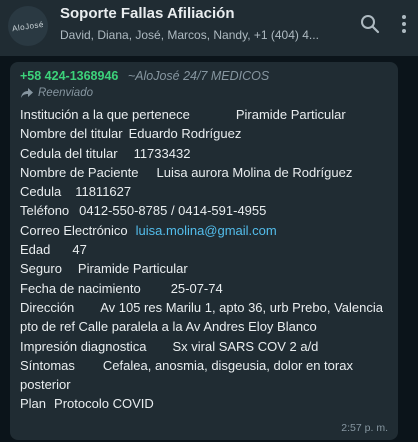  What do you see at coordinates (69, 76) in the screenshot?
I see `sender-phone: +58 424-1368946` at bounding box center [69, 76].